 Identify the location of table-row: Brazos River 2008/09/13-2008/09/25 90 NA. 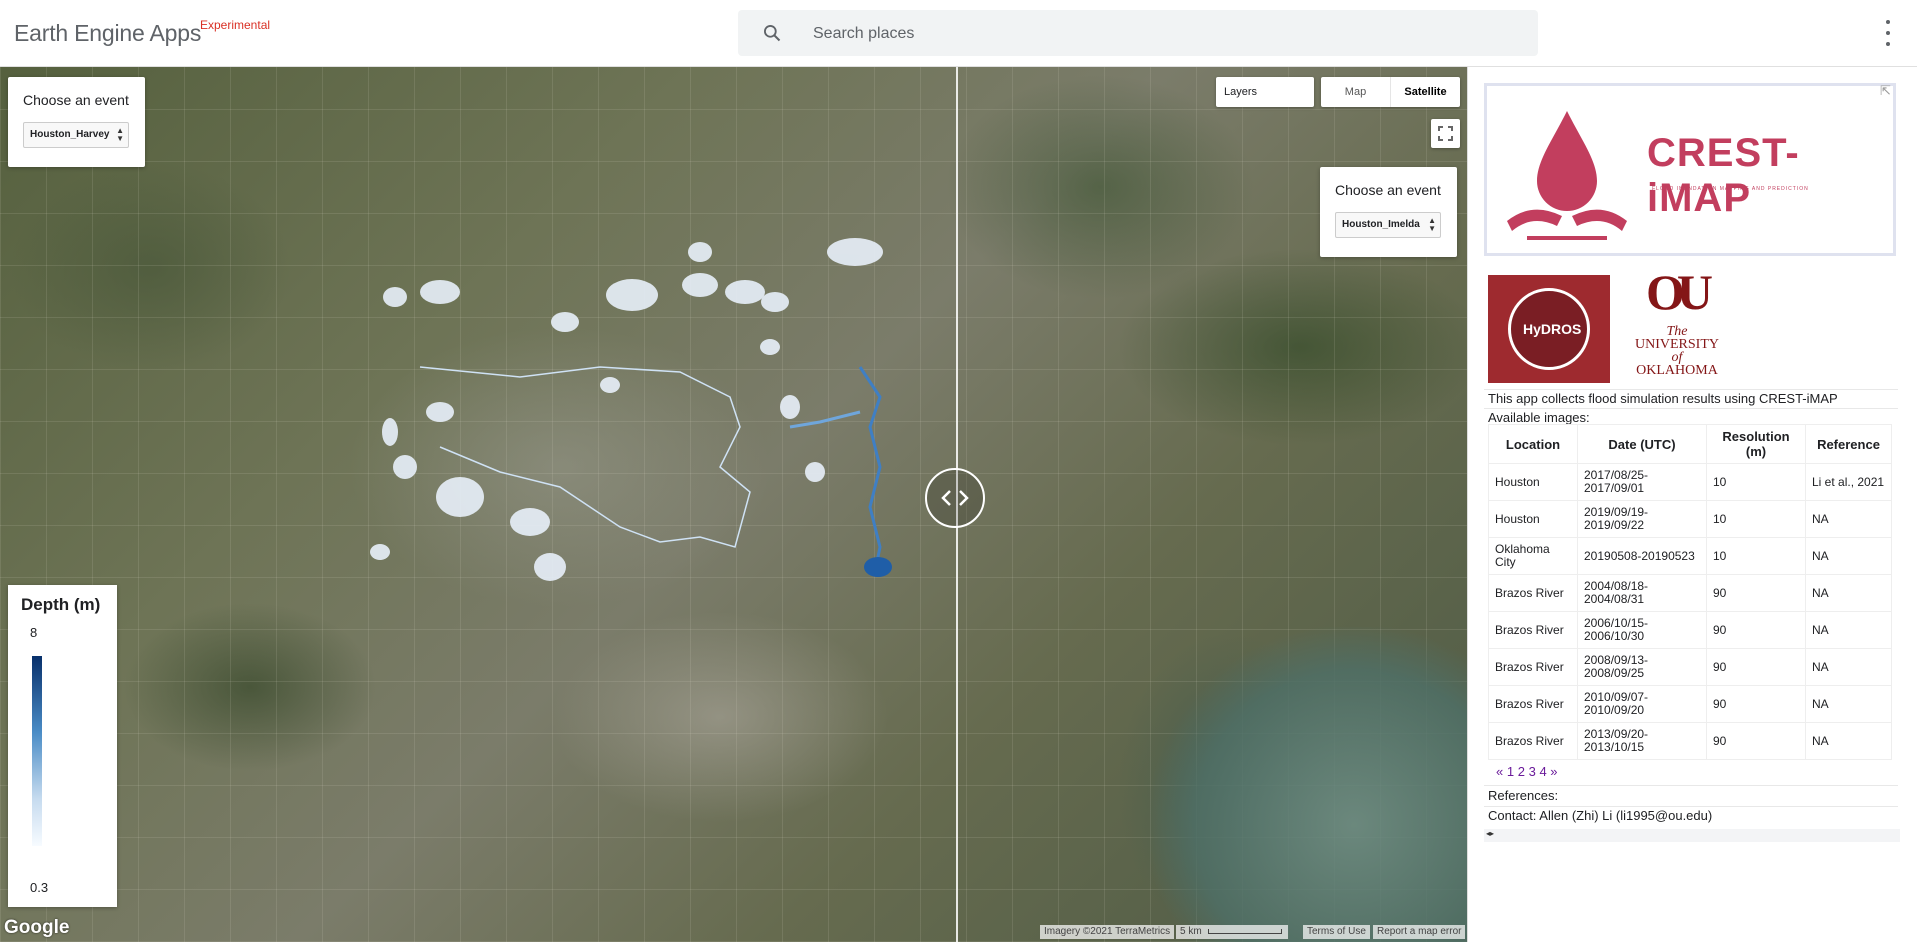
(1690, 667).